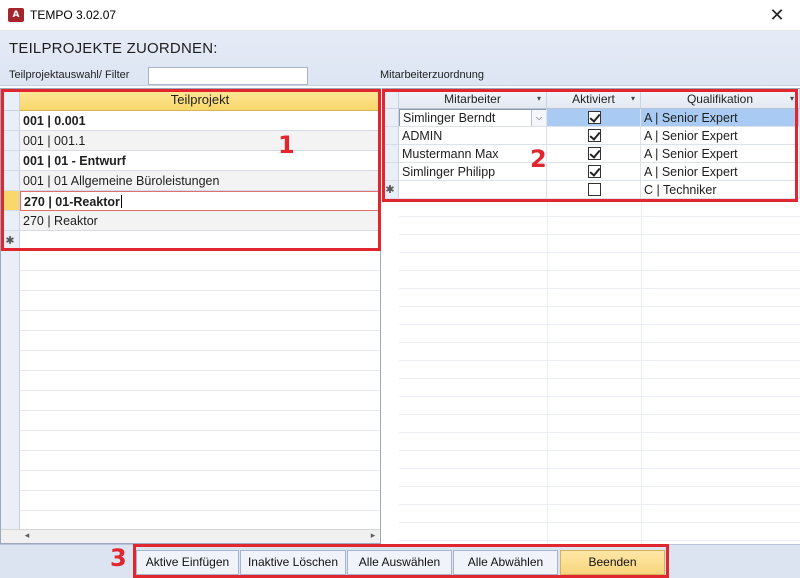 This screenshot has width=800, height=578. Describe the element at coordinates (200, 221) in the screenshot. I see `teilprojekt-cell: 270 | Reaktor` at that location.